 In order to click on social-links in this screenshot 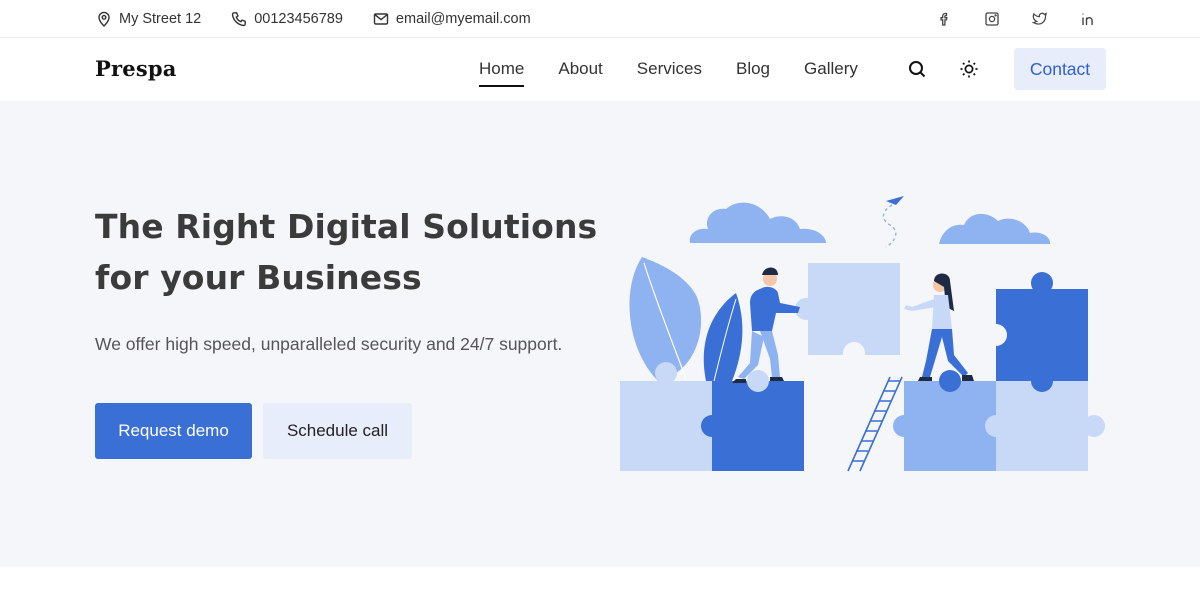, I will do `click(1016, 18)`.